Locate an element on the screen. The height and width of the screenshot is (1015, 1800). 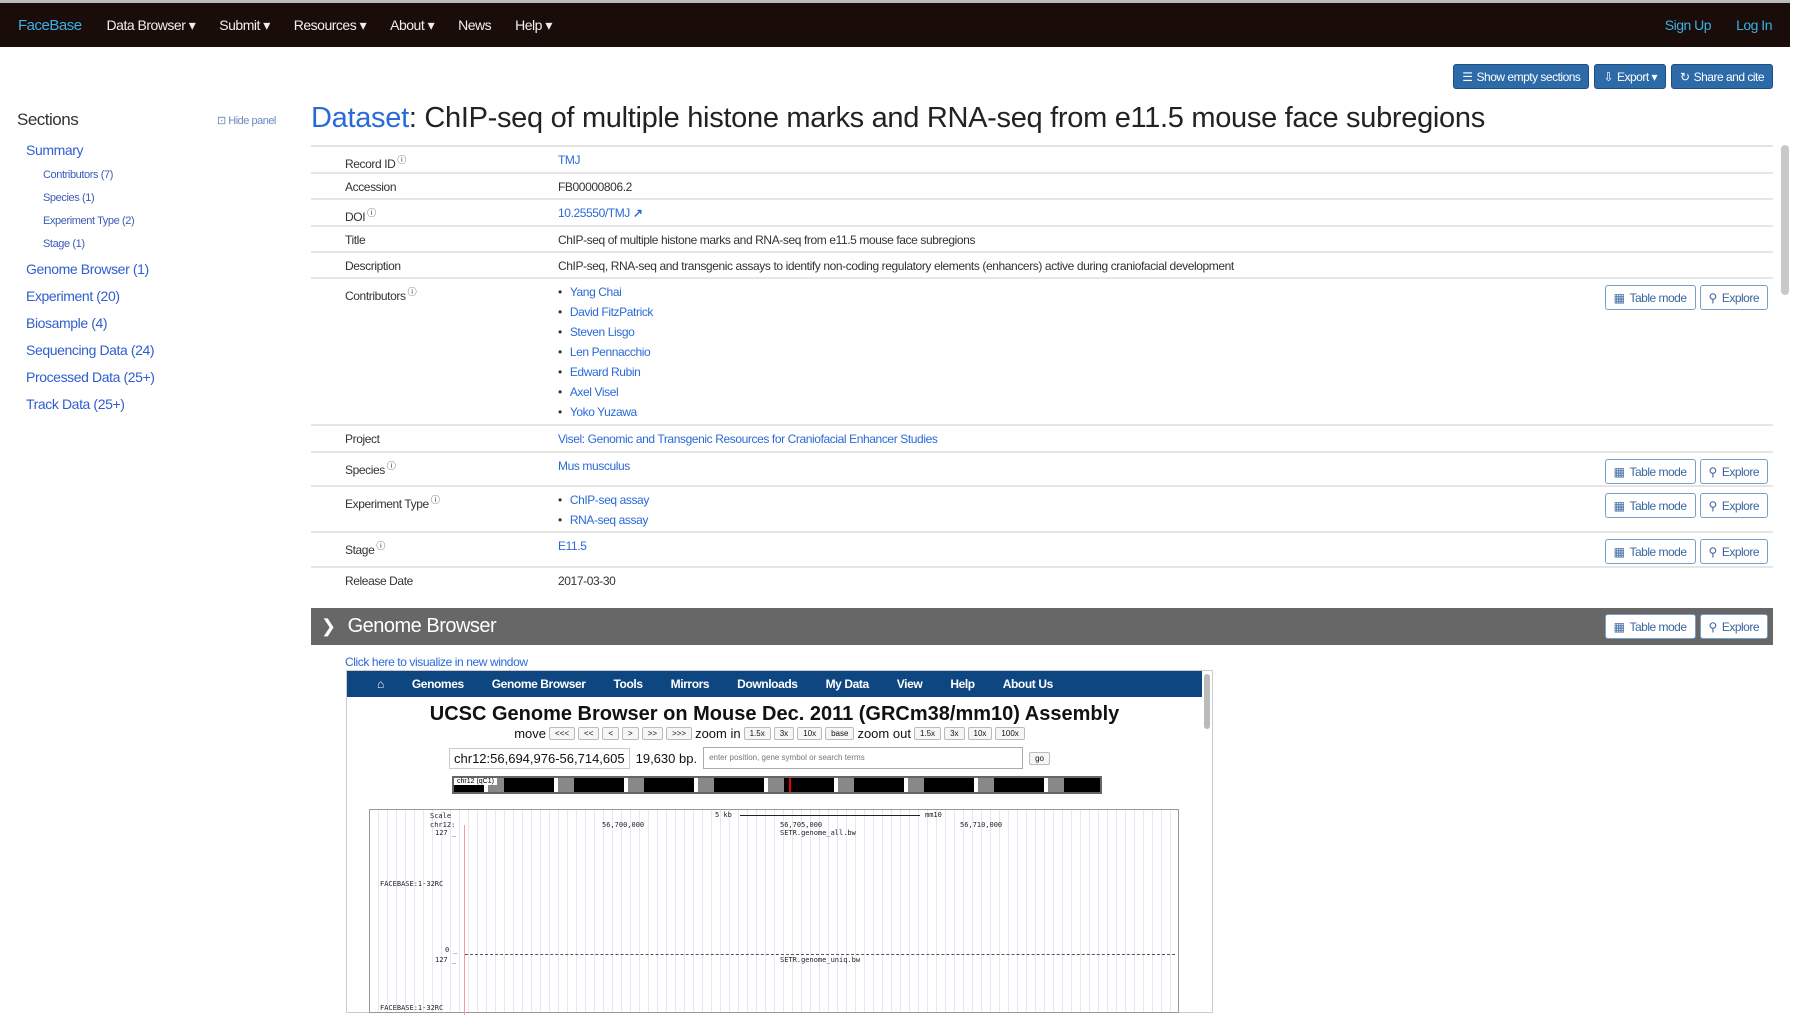
genome-browser-section-header: ❯ Genome Browser ▦ Table mode ⚲ Explore is located at coordinates (1042, 626).